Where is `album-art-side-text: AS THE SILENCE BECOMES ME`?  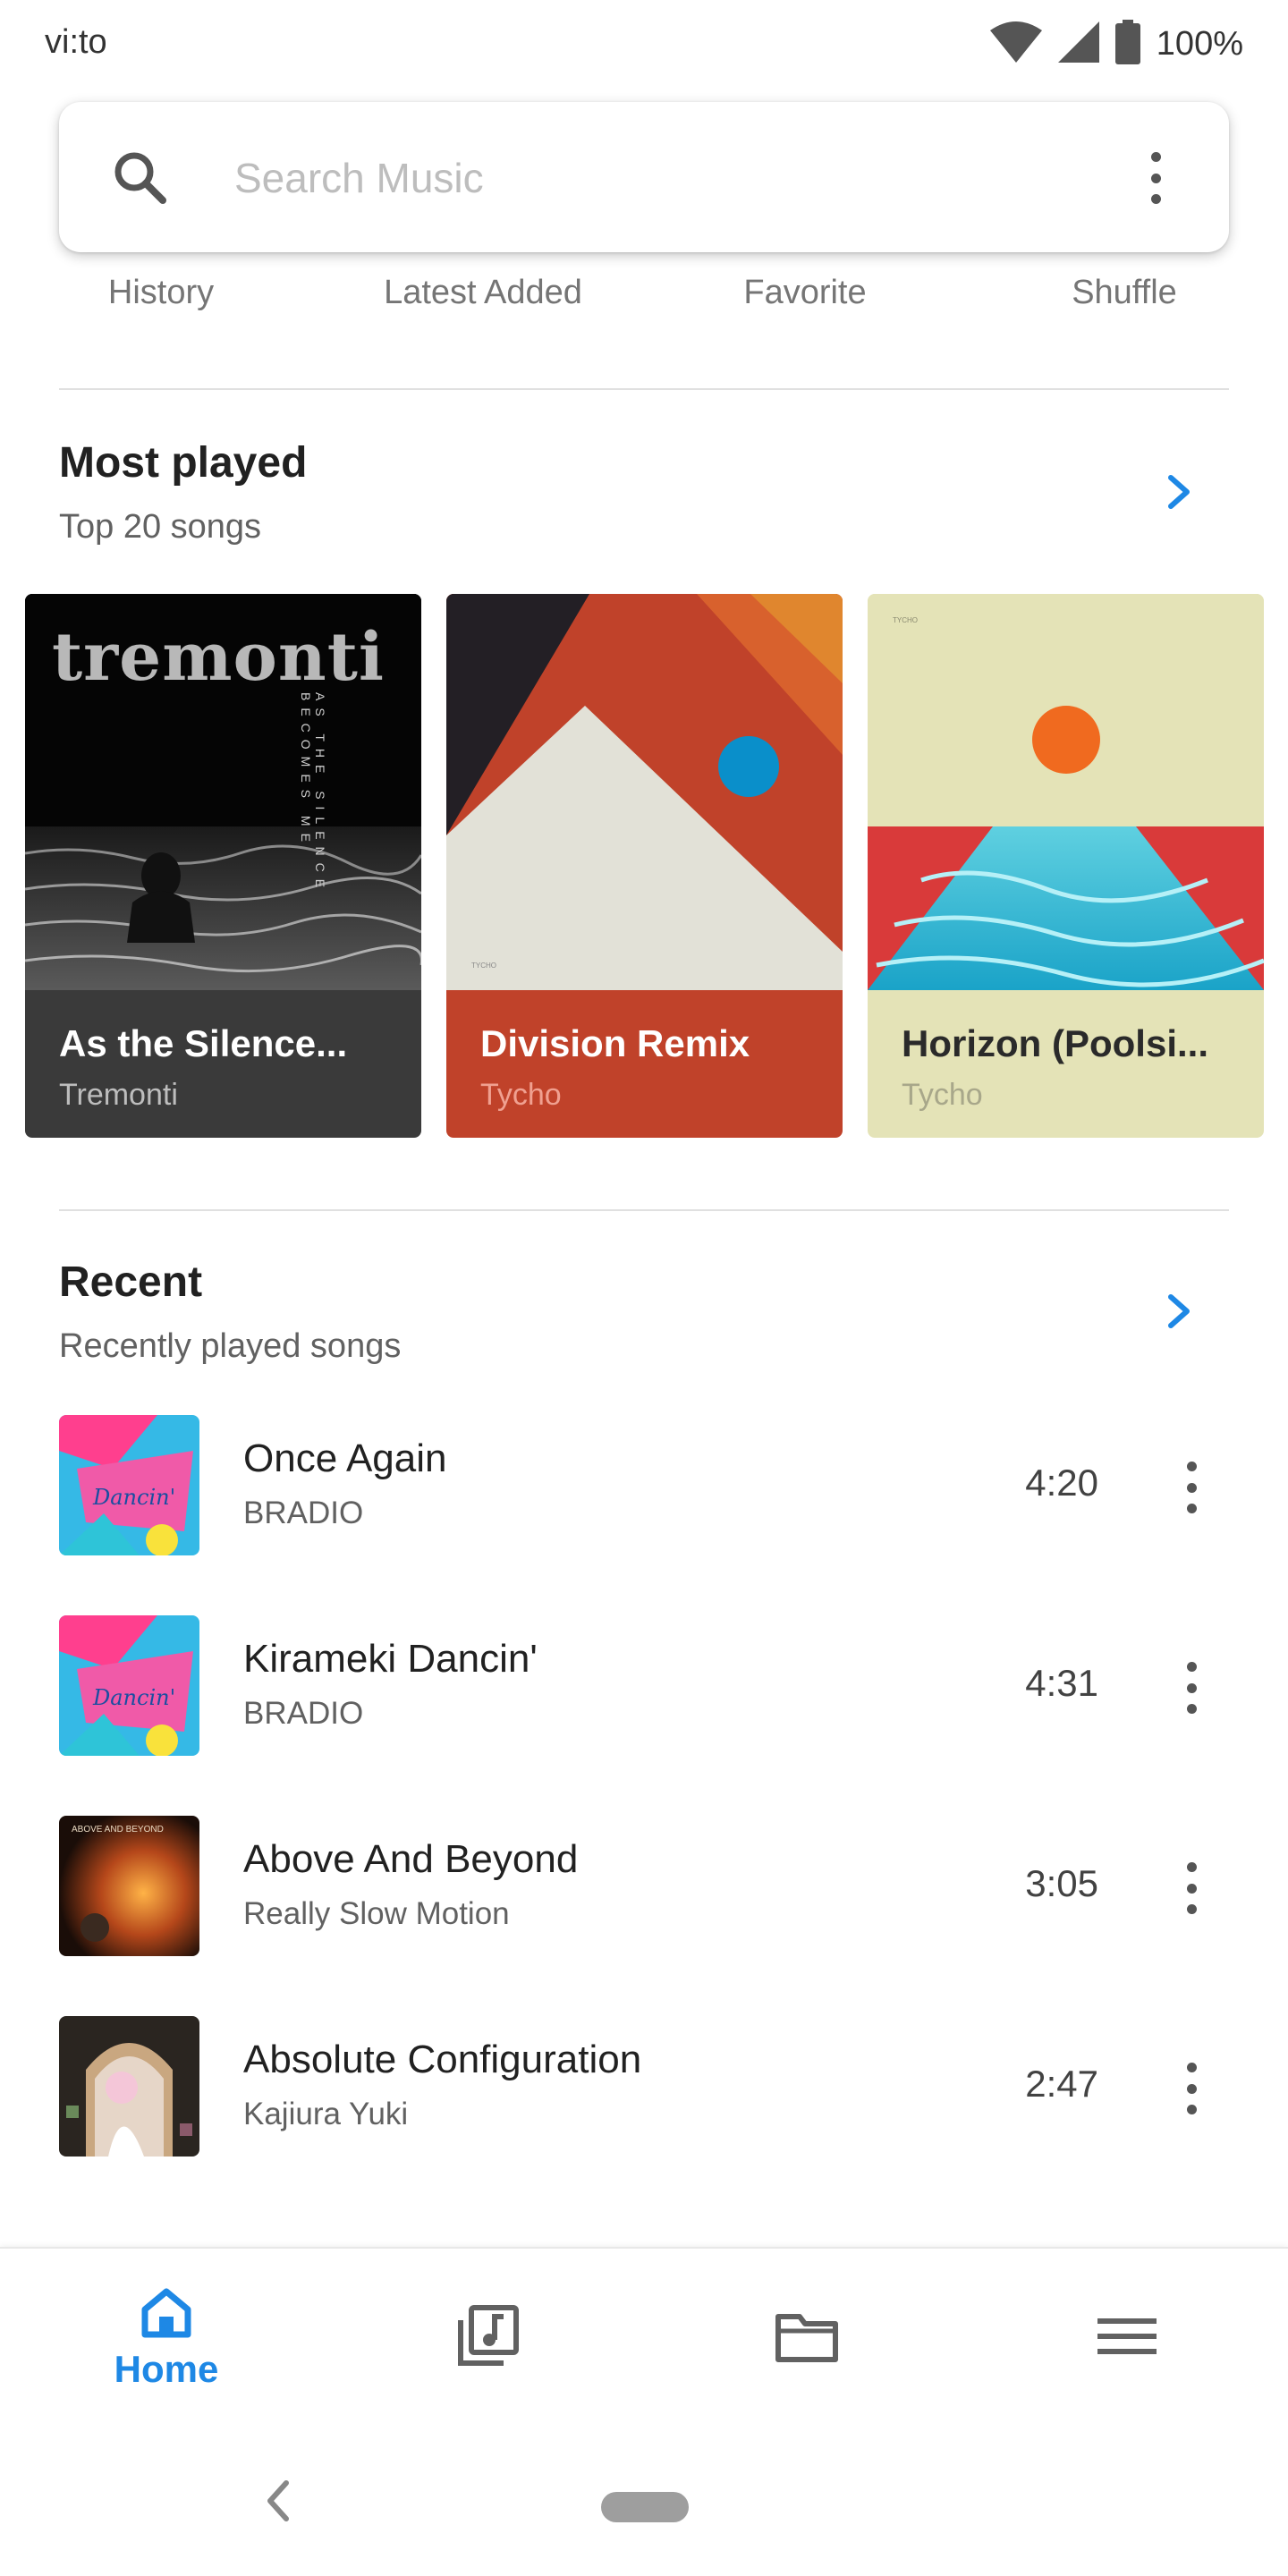 album-art-side-text: AS THE SILENCE BECOMES ME is located at coordinates (313, 793).